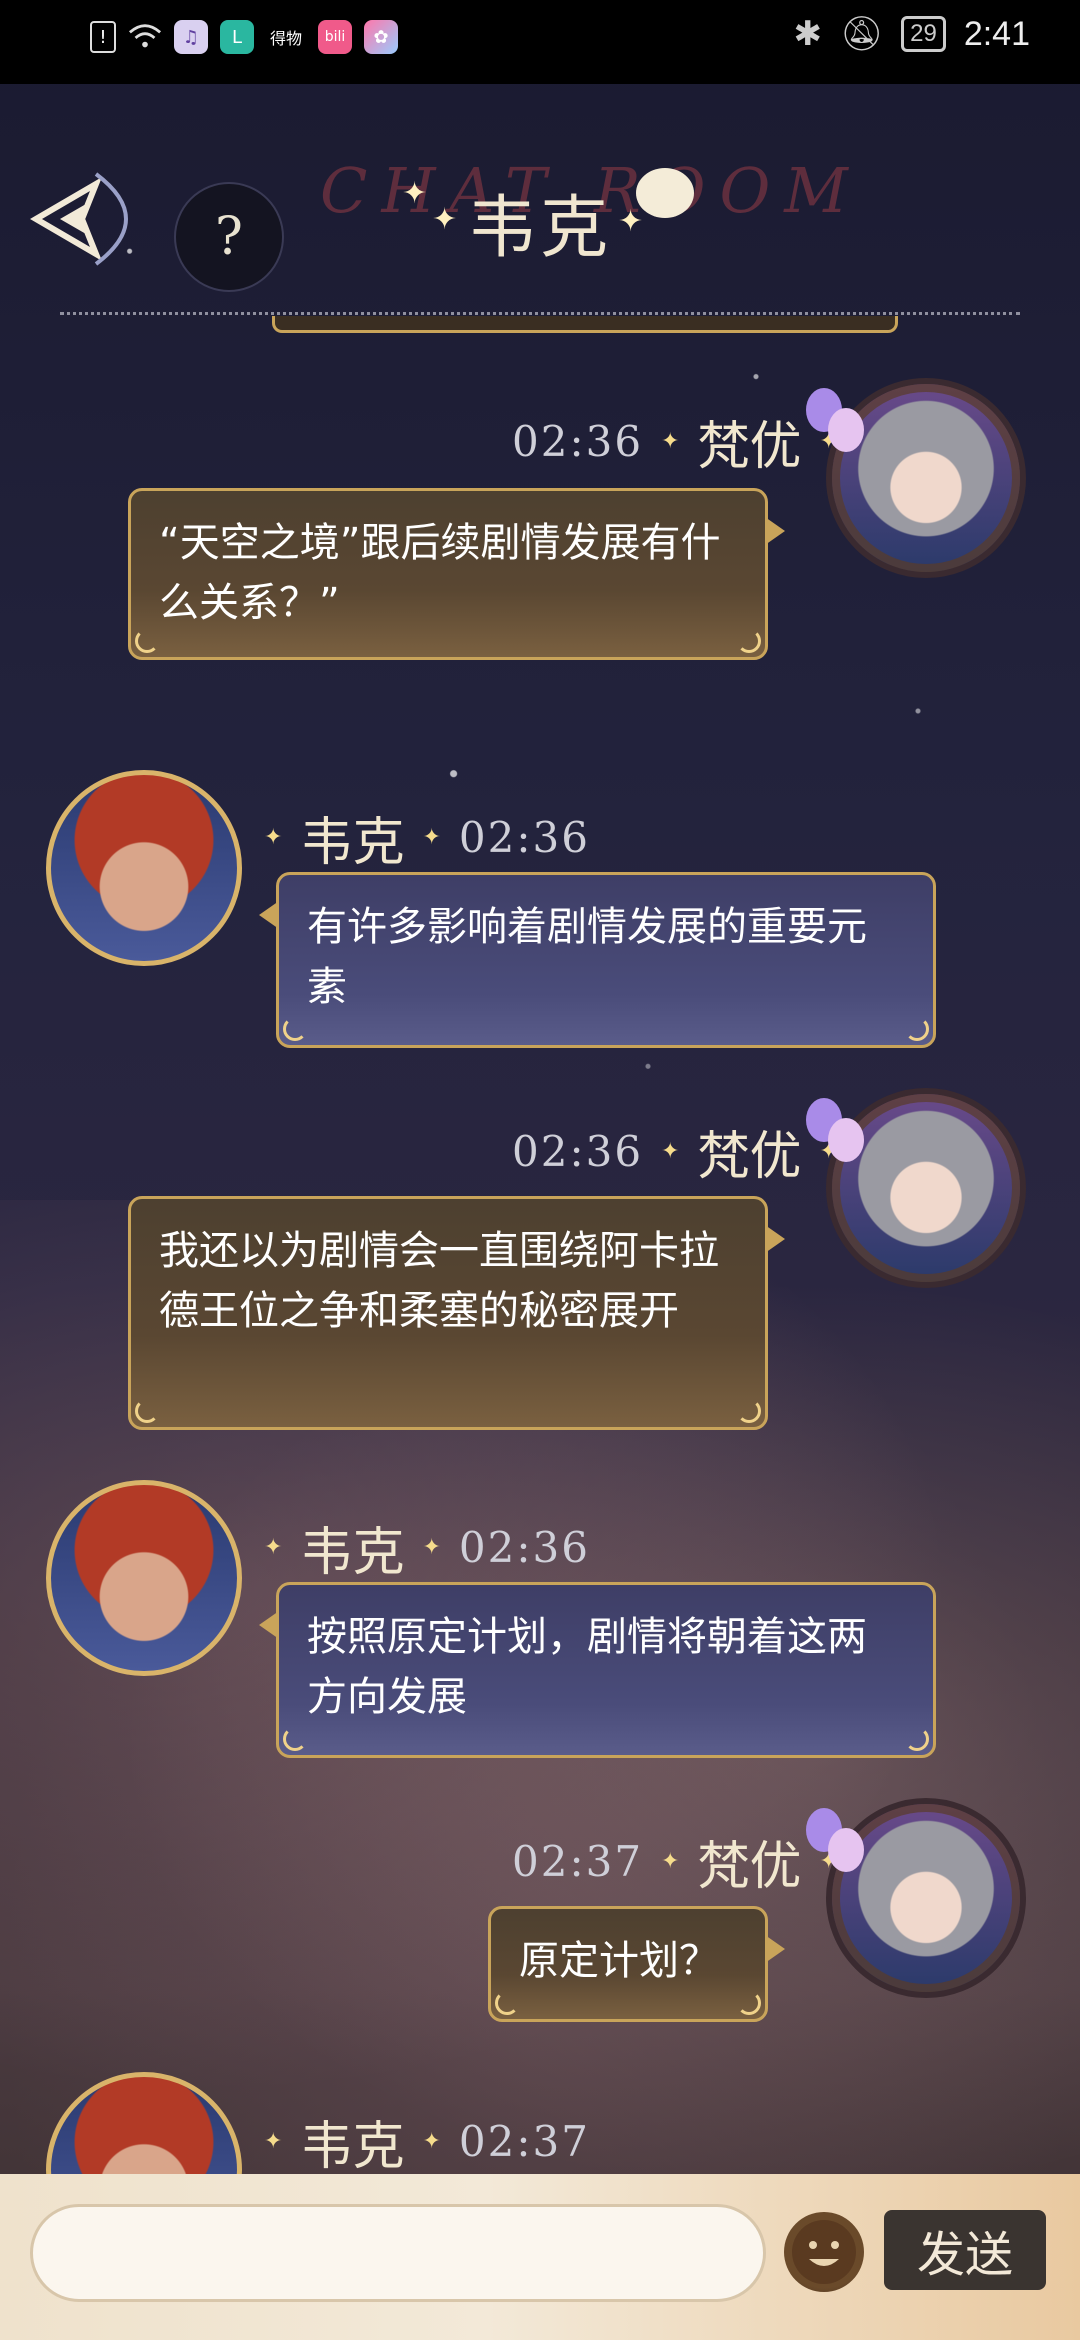 This screenshot has width=1080, height=2340. What do you see at coordinates (440, 573) in the screenshot?
I see `message-text: “天空之境”跟后续剧情发展有什么关系？”` at bounding box center [440, 573].